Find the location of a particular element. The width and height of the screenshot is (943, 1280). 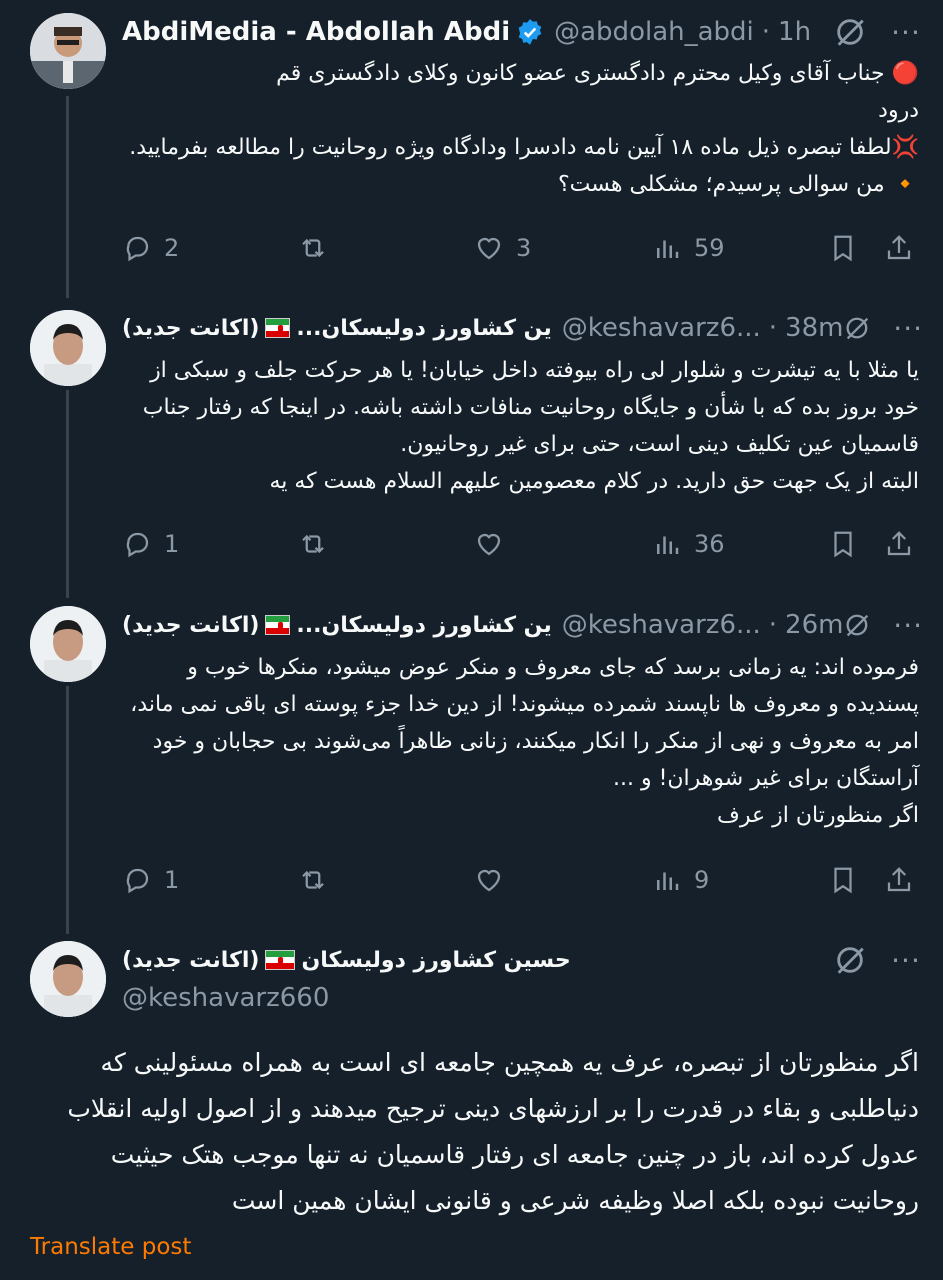

tweet-line: 🔸 من سوالی پرسیدم؛ مشکلی هست؟ is located at coordinates (738, 184).